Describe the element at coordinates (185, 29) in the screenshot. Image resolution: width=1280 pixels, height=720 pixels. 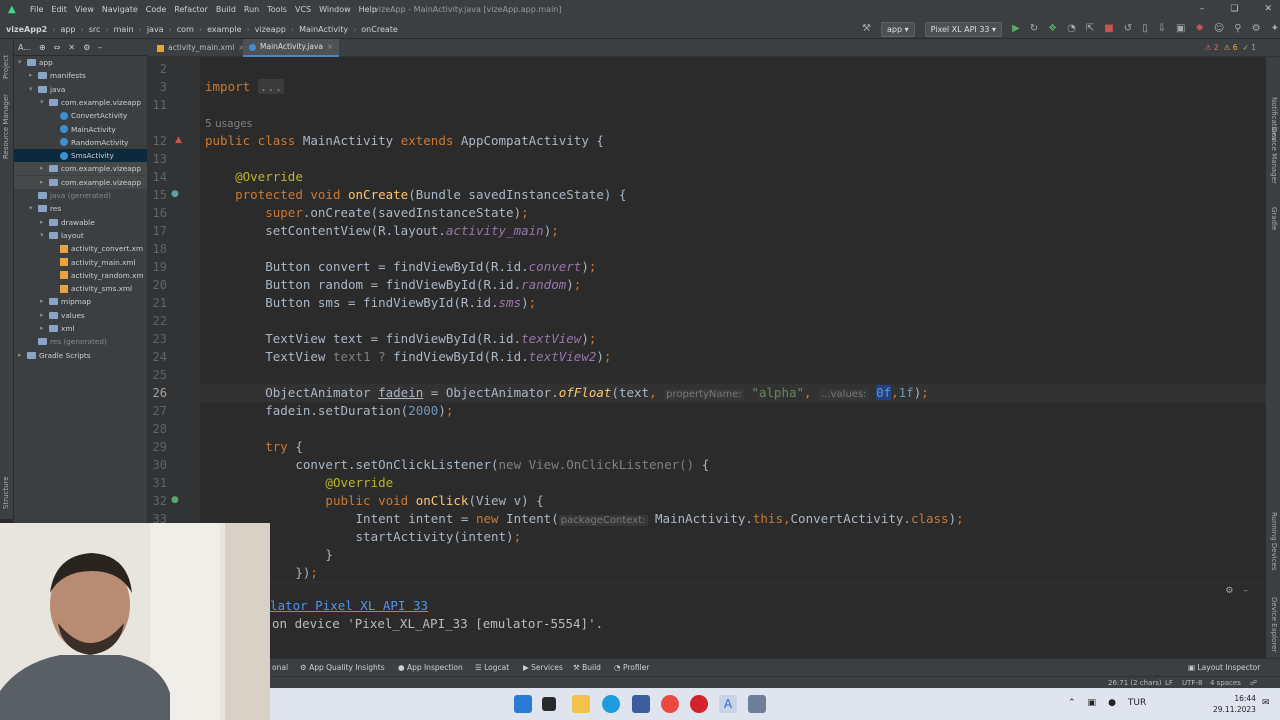
I see `breadcrumb-item: com` at that location.